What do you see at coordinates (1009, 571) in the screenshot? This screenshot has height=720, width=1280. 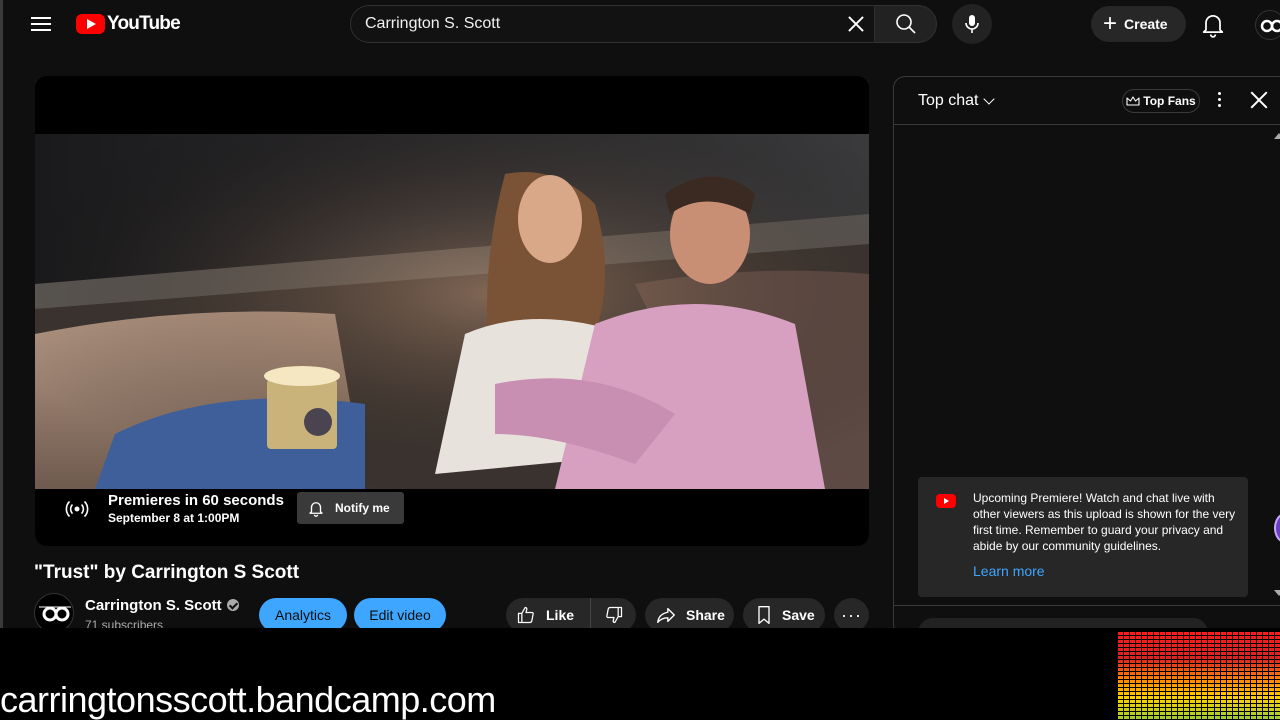 I see `learn-more-link: Learn more` at bounding box center [1009, 571].